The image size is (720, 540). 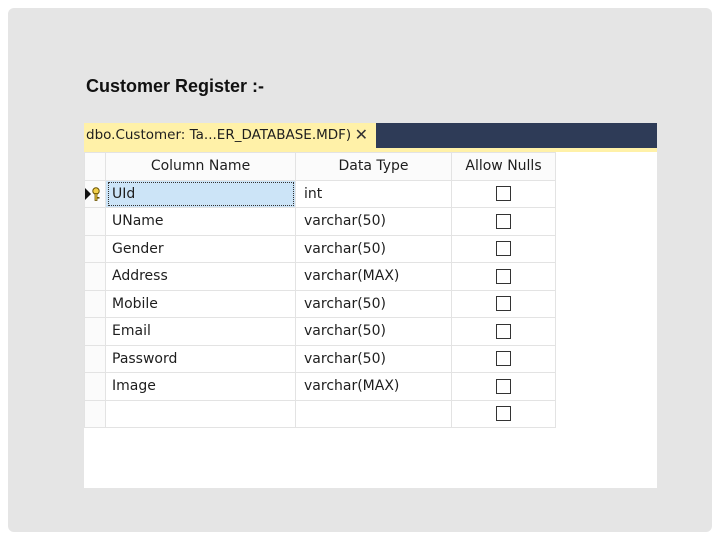 I want to click on column-name-cell, so click(x=200, y=413).